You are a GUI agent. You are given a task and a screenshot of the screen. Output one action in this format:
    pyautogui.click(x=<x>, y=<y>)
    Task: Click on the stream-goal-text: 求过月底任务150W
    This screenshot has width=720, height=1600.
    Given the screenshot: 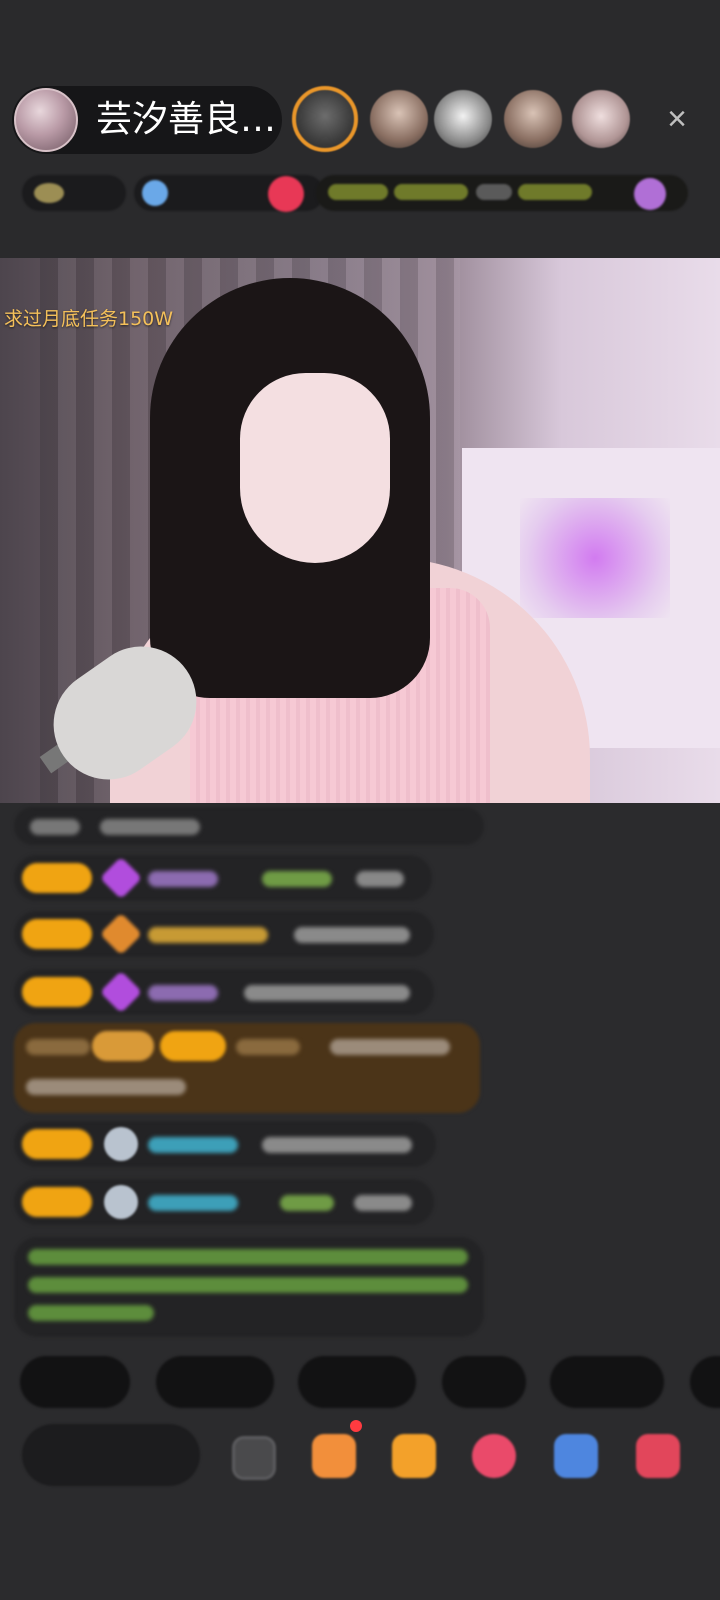 What is the action you would take?
    pyautogui.click(x=89, y=319)
    